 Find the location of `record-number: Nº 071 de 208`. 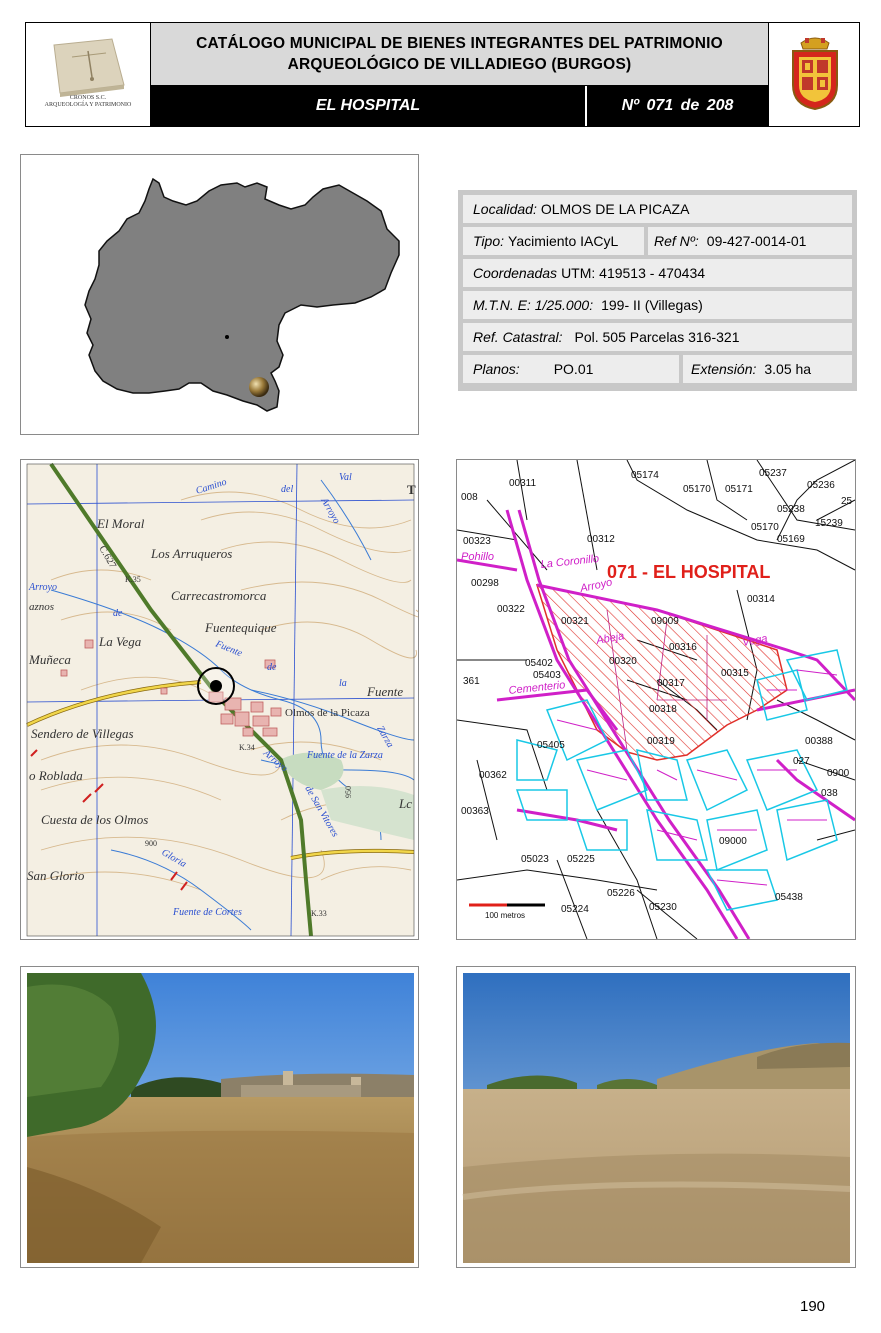

record-number: Nº 071 de 208 is located at coordinates (677, 106).